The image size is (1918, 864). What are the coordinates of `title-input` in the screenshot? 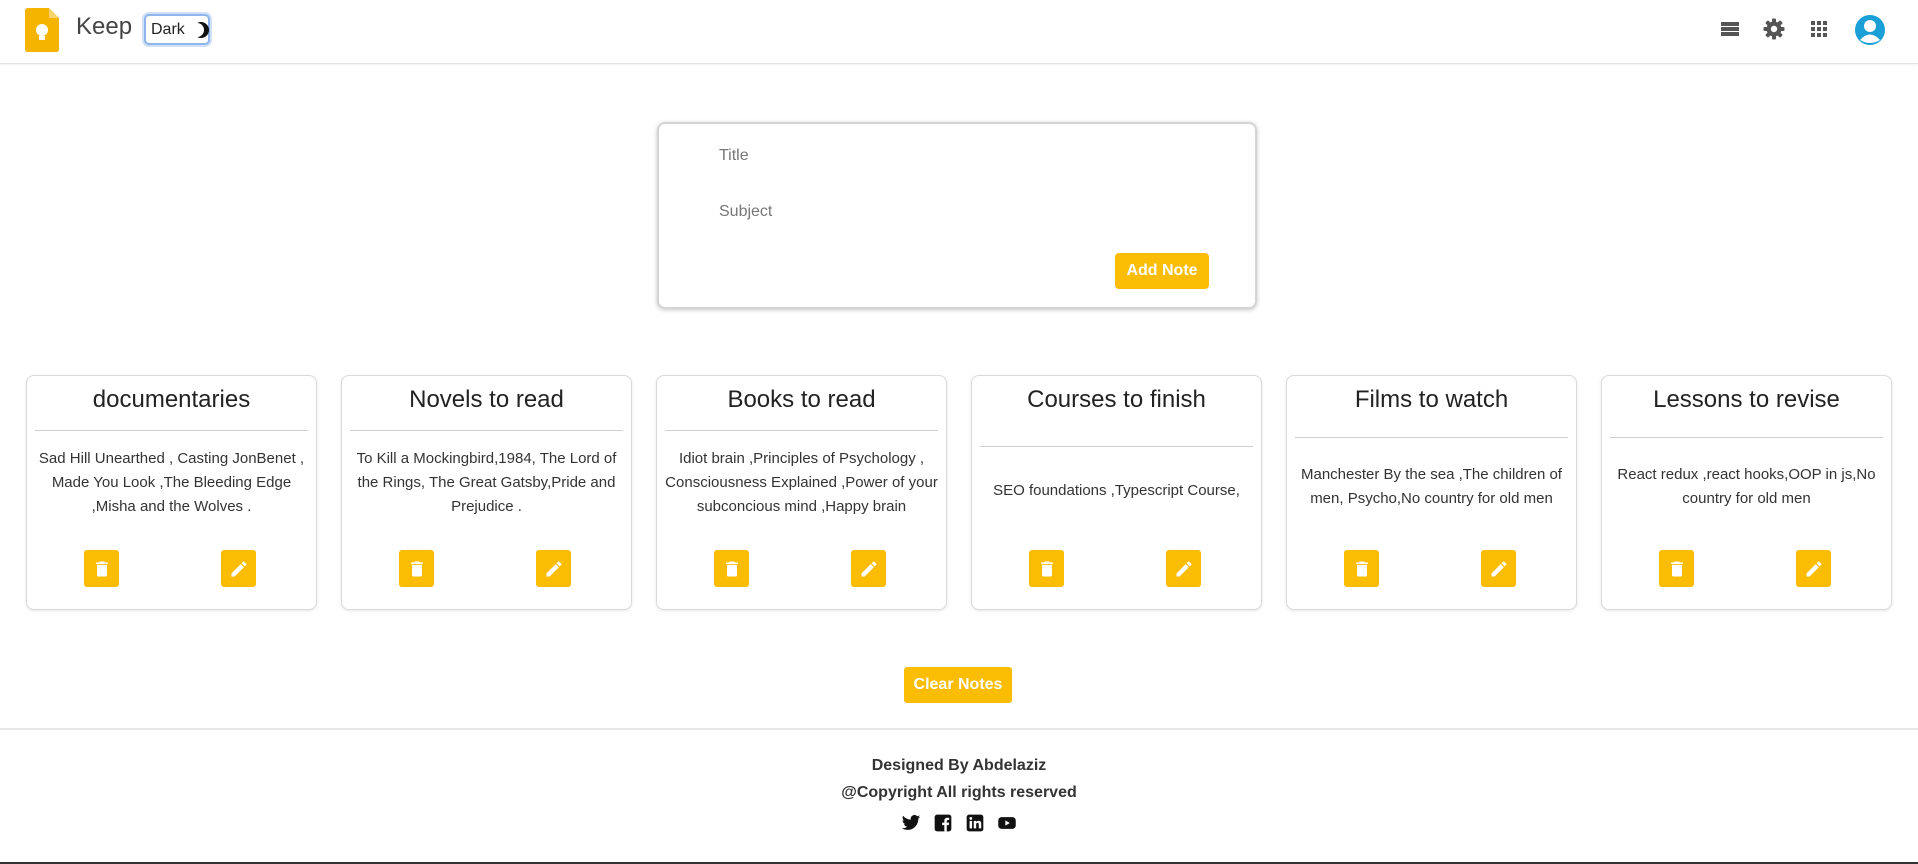 It's located at (969, 156).